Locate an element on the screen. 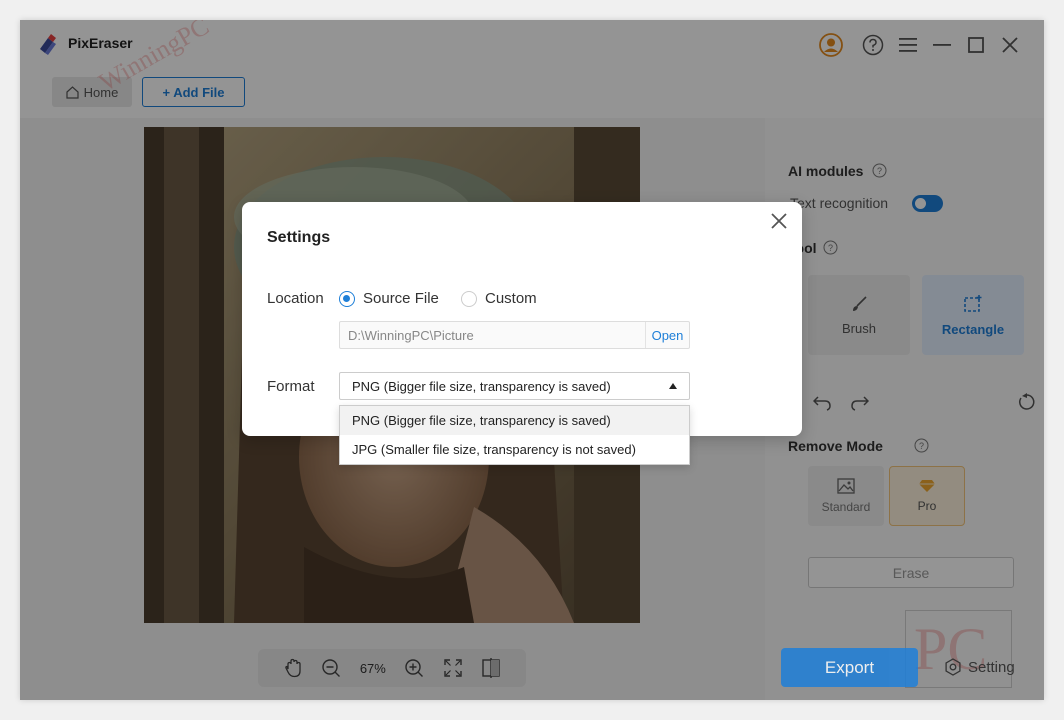  custom-label: Custom is located at coordinates (511, 298).